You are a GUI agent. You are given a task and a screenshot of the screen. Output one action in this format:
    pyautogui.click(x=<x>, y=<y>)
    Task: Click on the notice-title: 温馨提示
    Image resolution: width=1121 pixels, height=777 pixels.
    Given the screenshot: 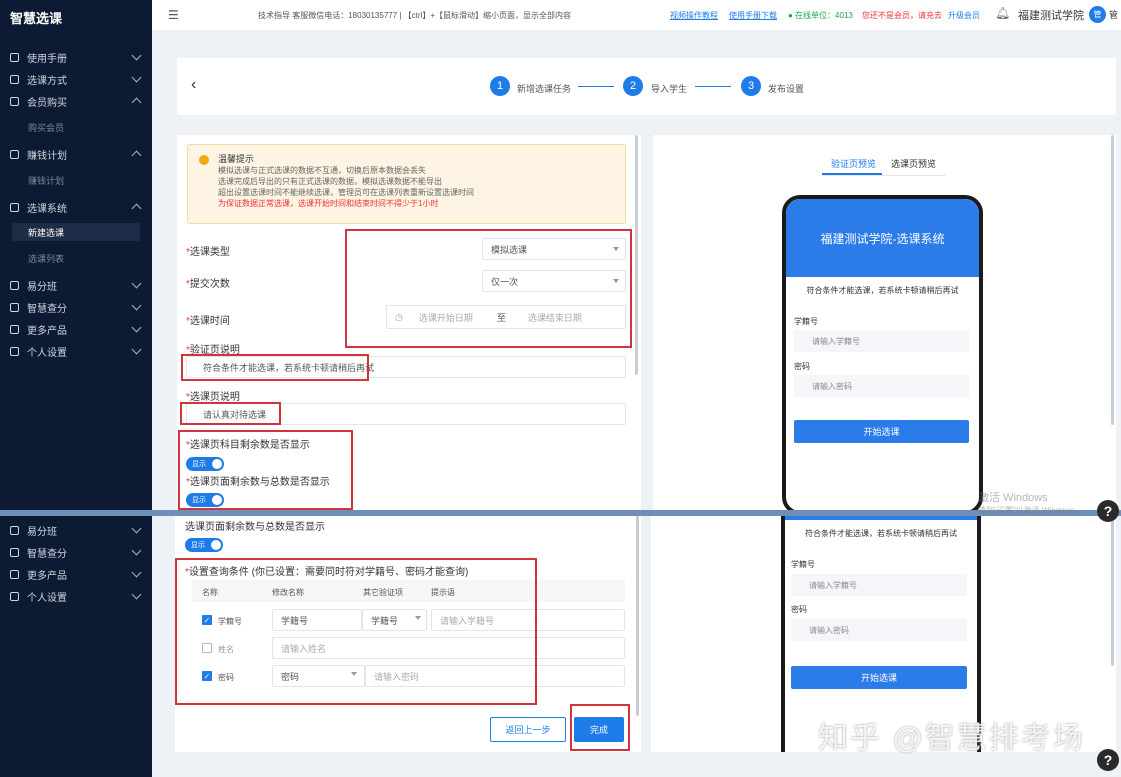 What is the action you would take?
    pyautogui.click(x=236, y=159)
    